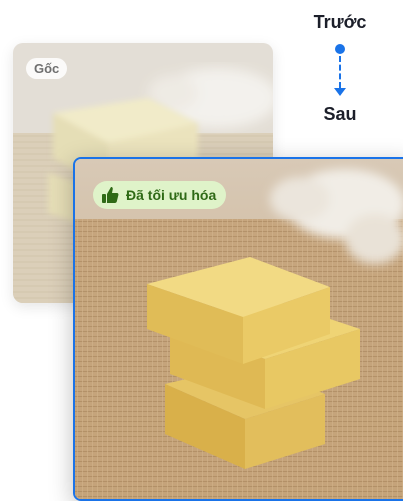 The width and height of the screenshot is (403, 501). What do you see at coordinates (340, 49) in the screenshot?
I see `legend-dot-icon` at bounding box center [340, 49].